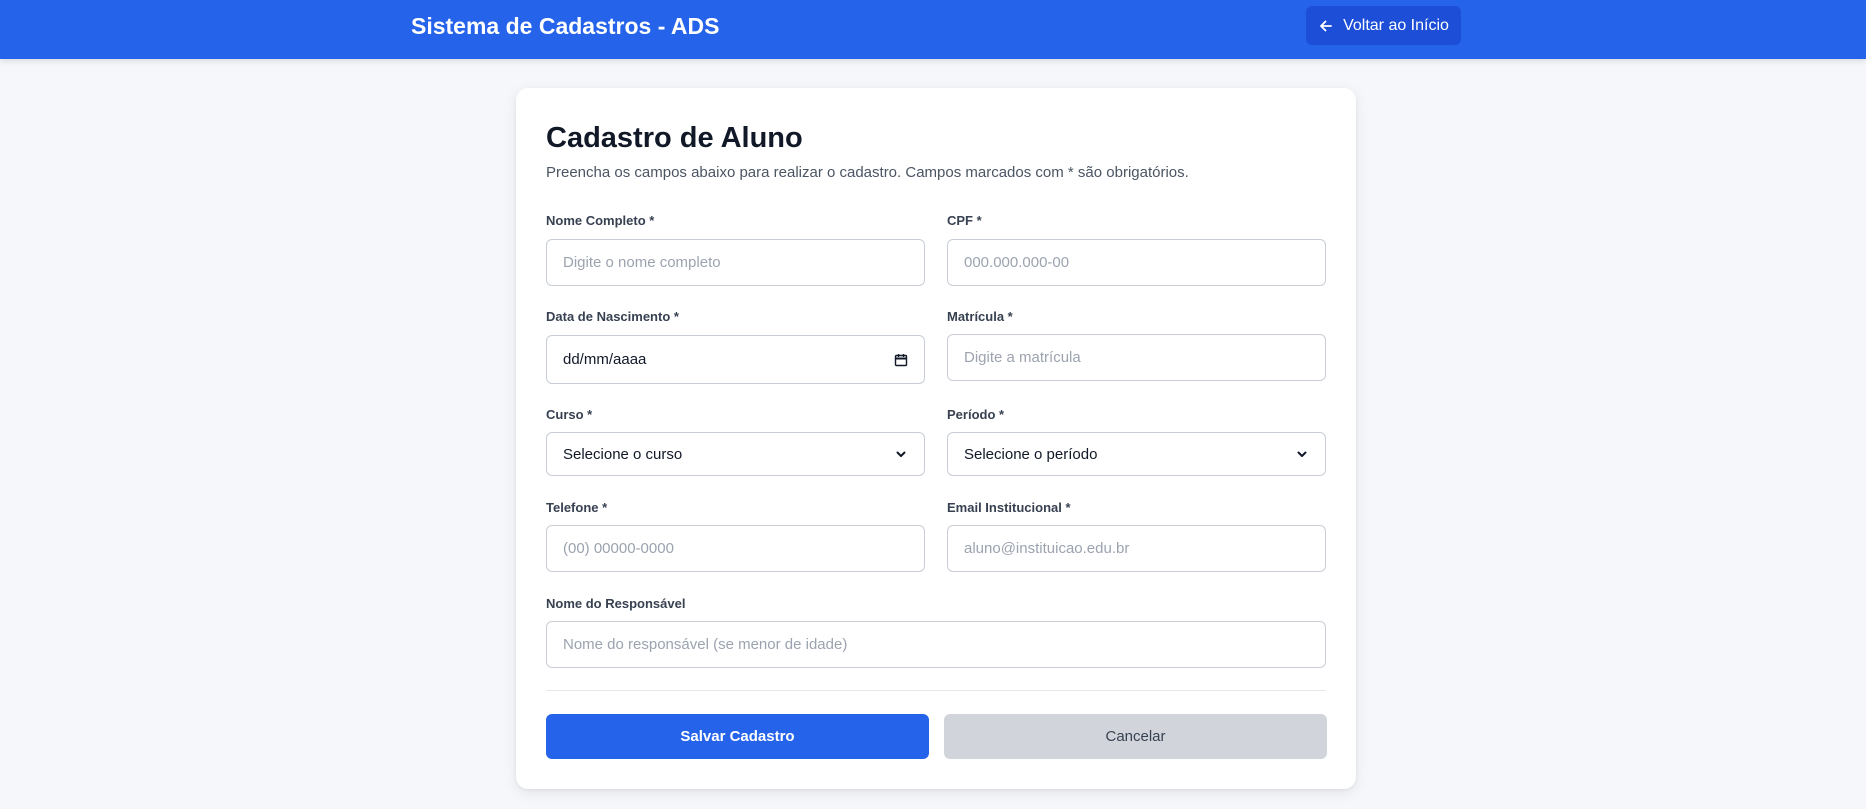 Image resolution: width=1866 pixels, height=809 pixels. I want to click on date-display: dd/mm/aaaa, so click(605, 359).